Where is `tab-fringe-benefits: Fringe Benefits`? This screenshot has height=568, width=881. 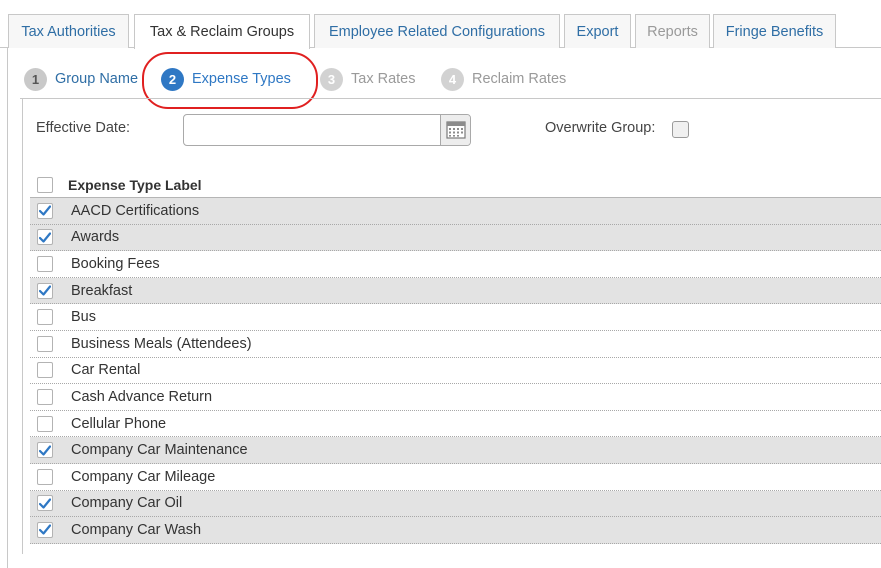
tab-fringe-benefits: Fringe Benefits is located at coordinates (774, 31).